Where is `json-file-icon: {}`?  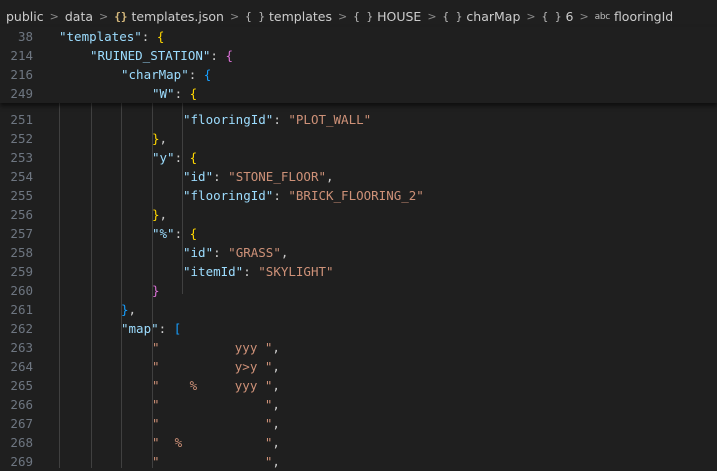 json-file-icon: {} is located at coordinates (121, 16).